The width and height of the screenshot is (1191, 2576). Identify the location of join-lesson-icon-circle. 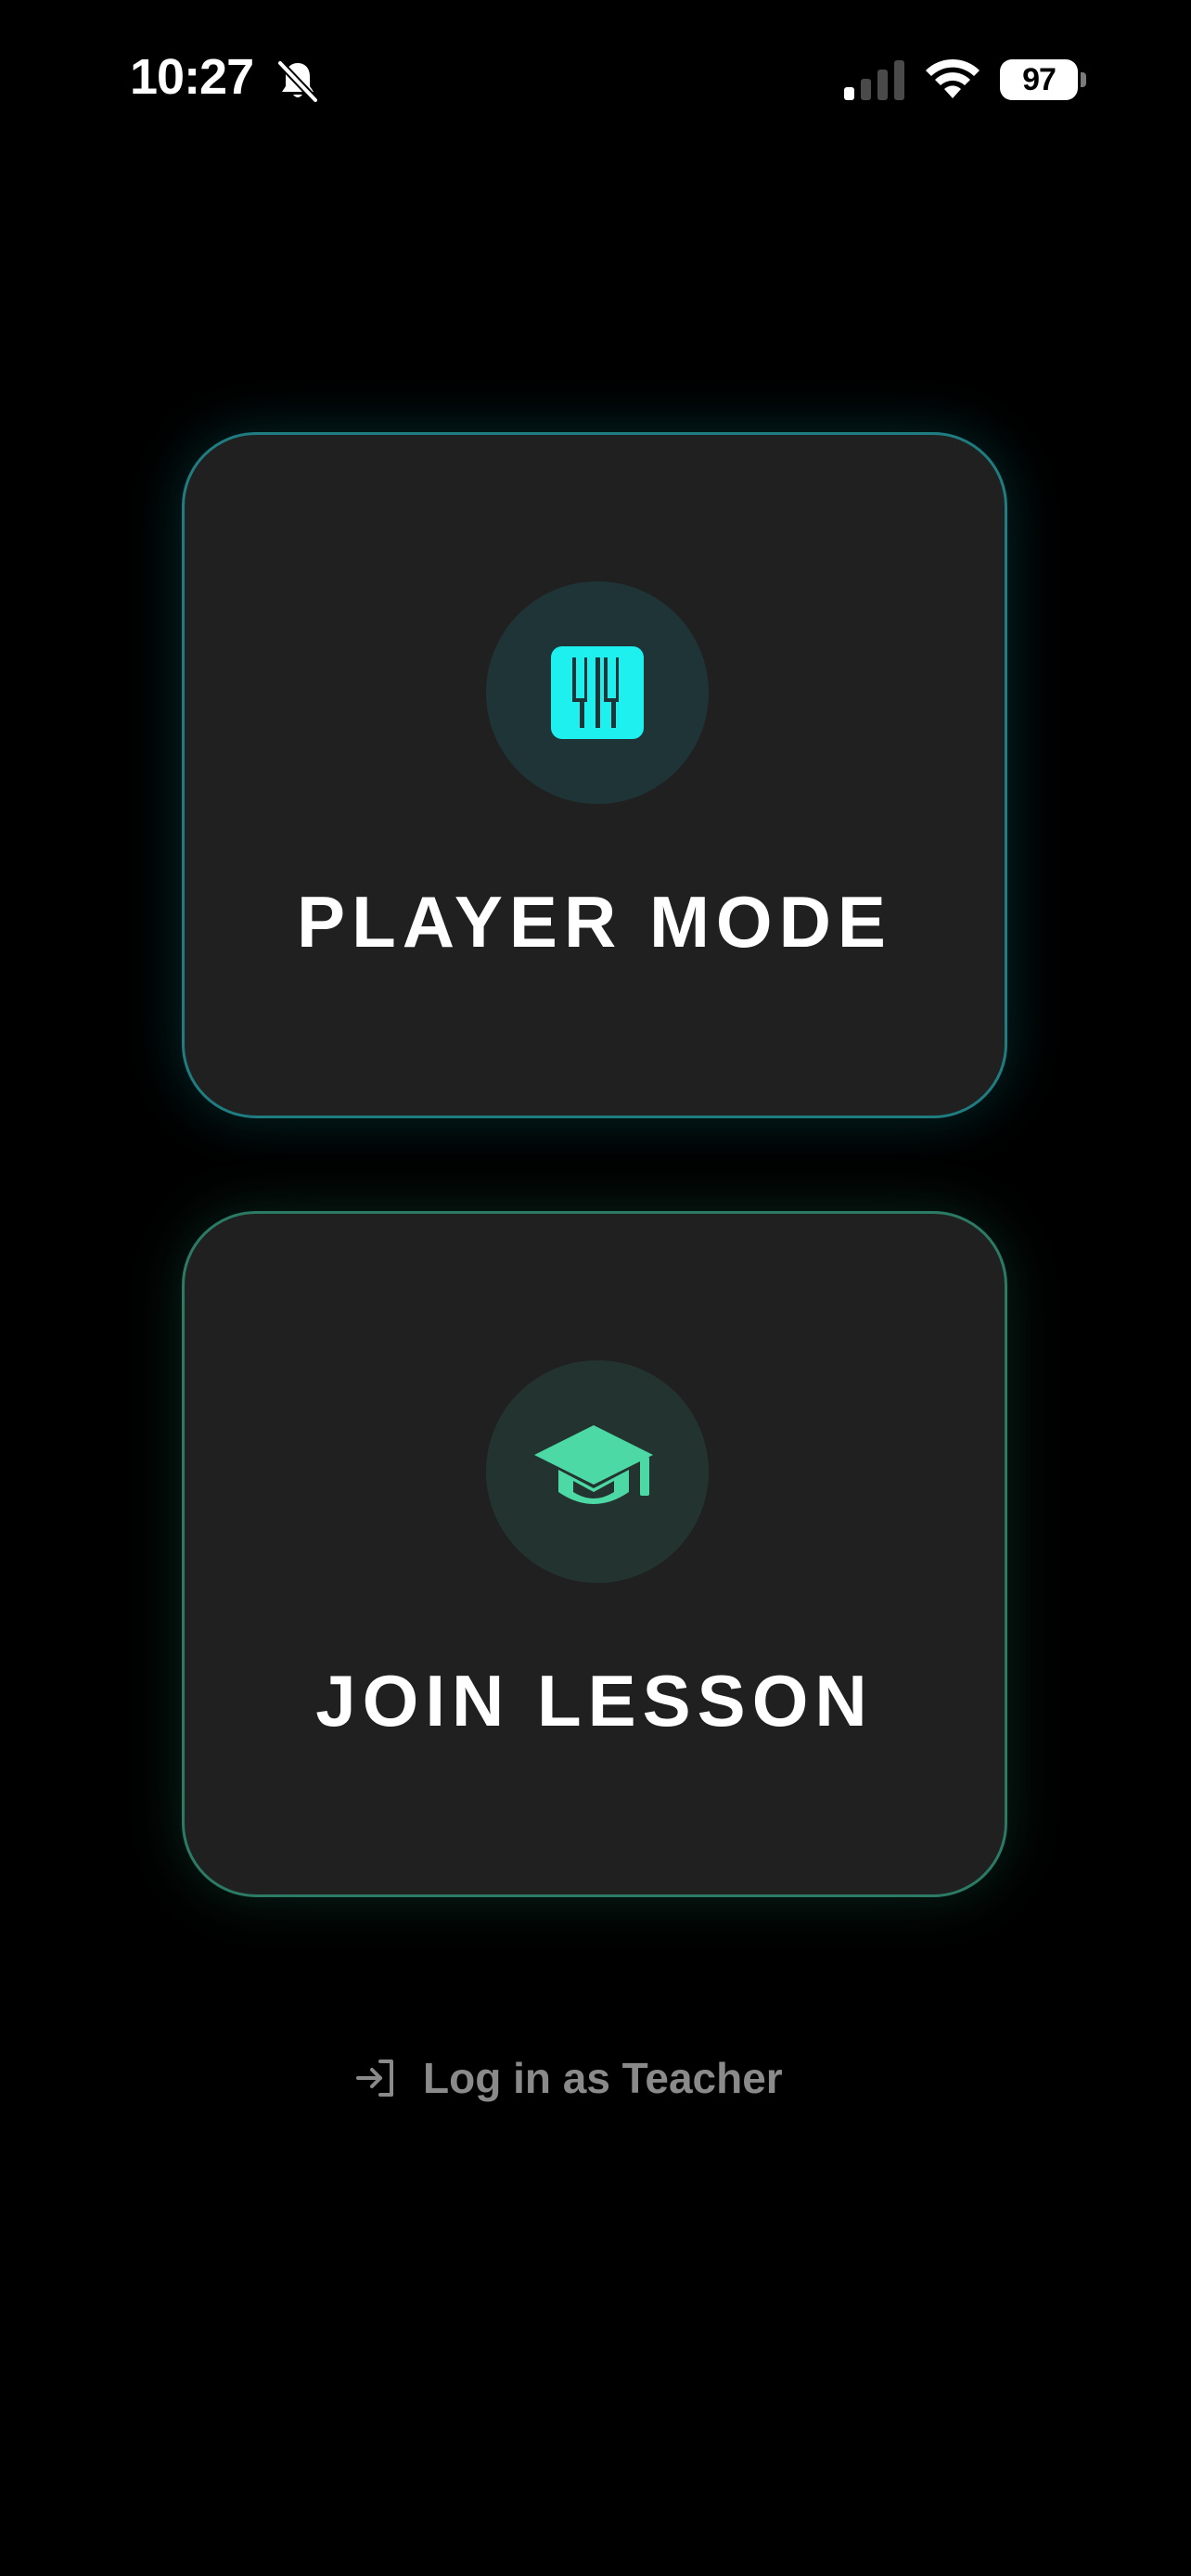
(597, 1471).